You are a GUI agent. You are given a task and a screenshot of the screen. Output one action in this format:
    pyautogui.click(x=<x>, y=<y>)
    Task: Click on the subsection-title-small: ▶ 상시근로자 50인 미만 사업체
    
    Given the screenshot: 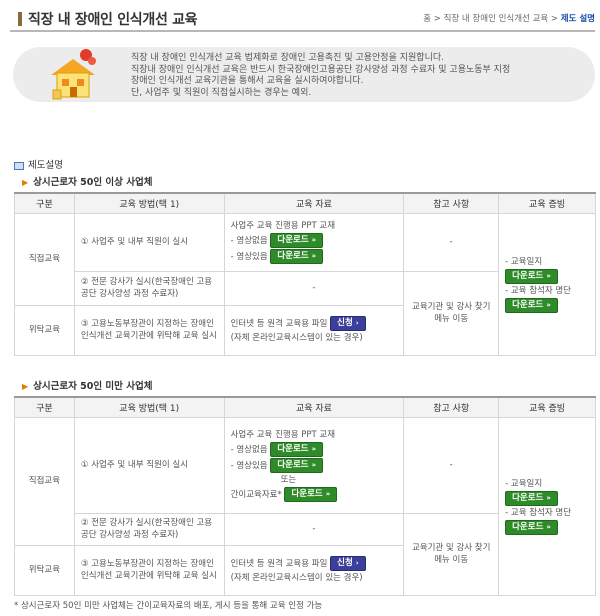 What is the action you would take?
    pyautogui.click(x=87, y=386)
    